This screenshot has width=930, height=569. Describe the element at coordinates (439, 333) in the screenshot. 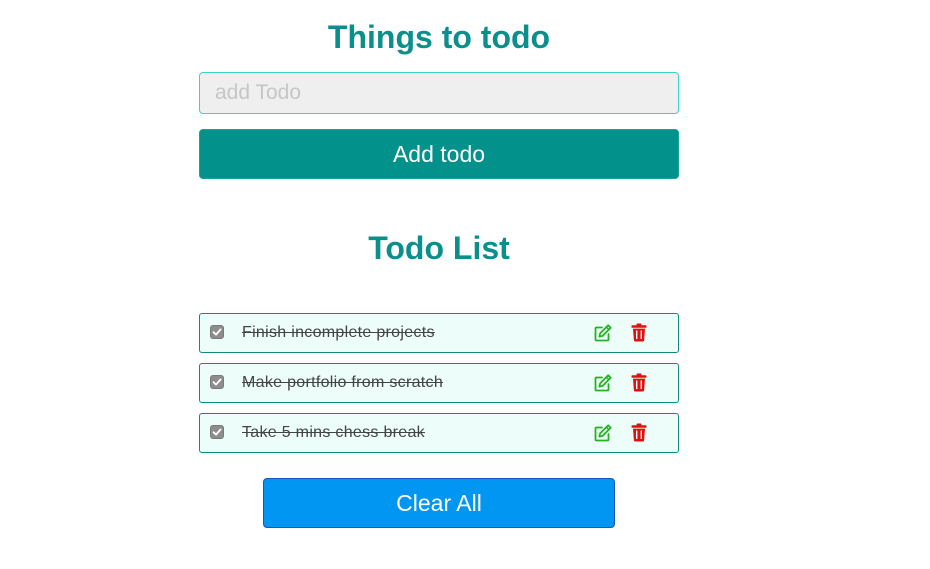

I see `todo-item: Finish incomplete projects` at that location.